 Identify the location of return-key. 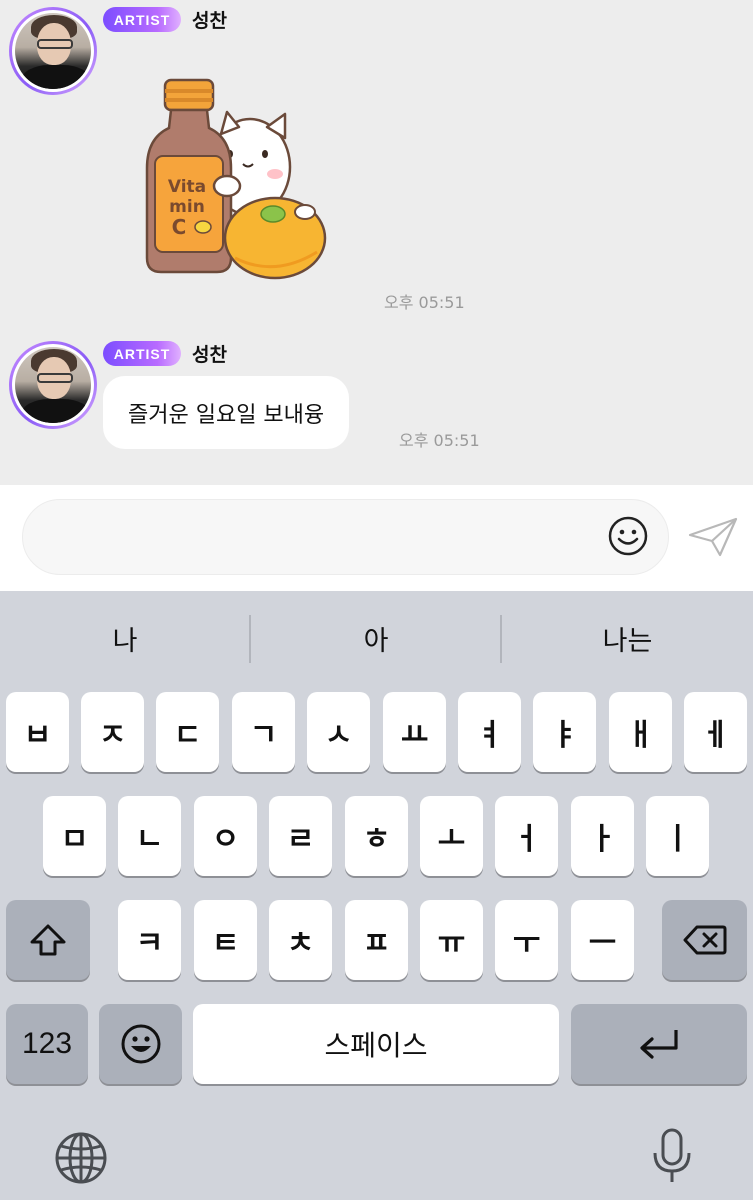
(659, 1044).